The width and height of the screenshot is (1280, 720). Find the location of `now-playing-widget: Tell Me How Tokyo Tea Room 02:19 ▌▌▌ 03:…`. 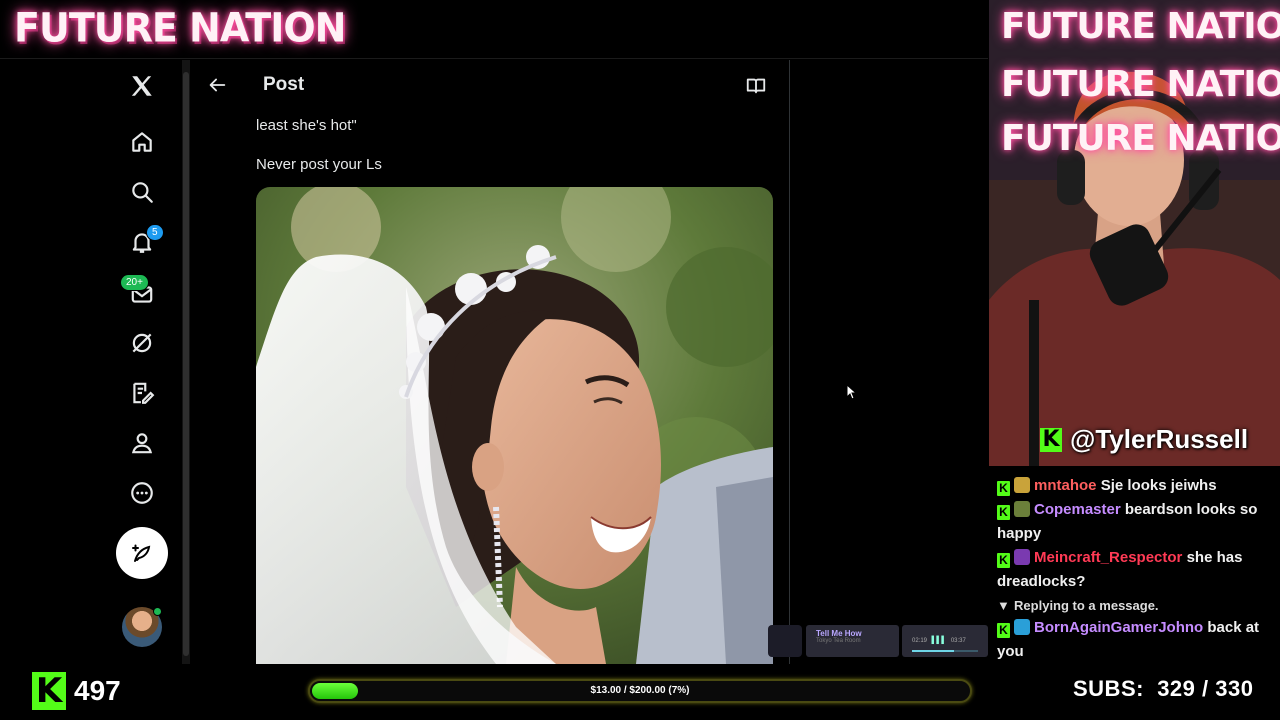

now-playing-widget: Tell Me How Tokyo Tea Room 02:19 ▌▌▌ 03:… is located at coordinates (878, 641).